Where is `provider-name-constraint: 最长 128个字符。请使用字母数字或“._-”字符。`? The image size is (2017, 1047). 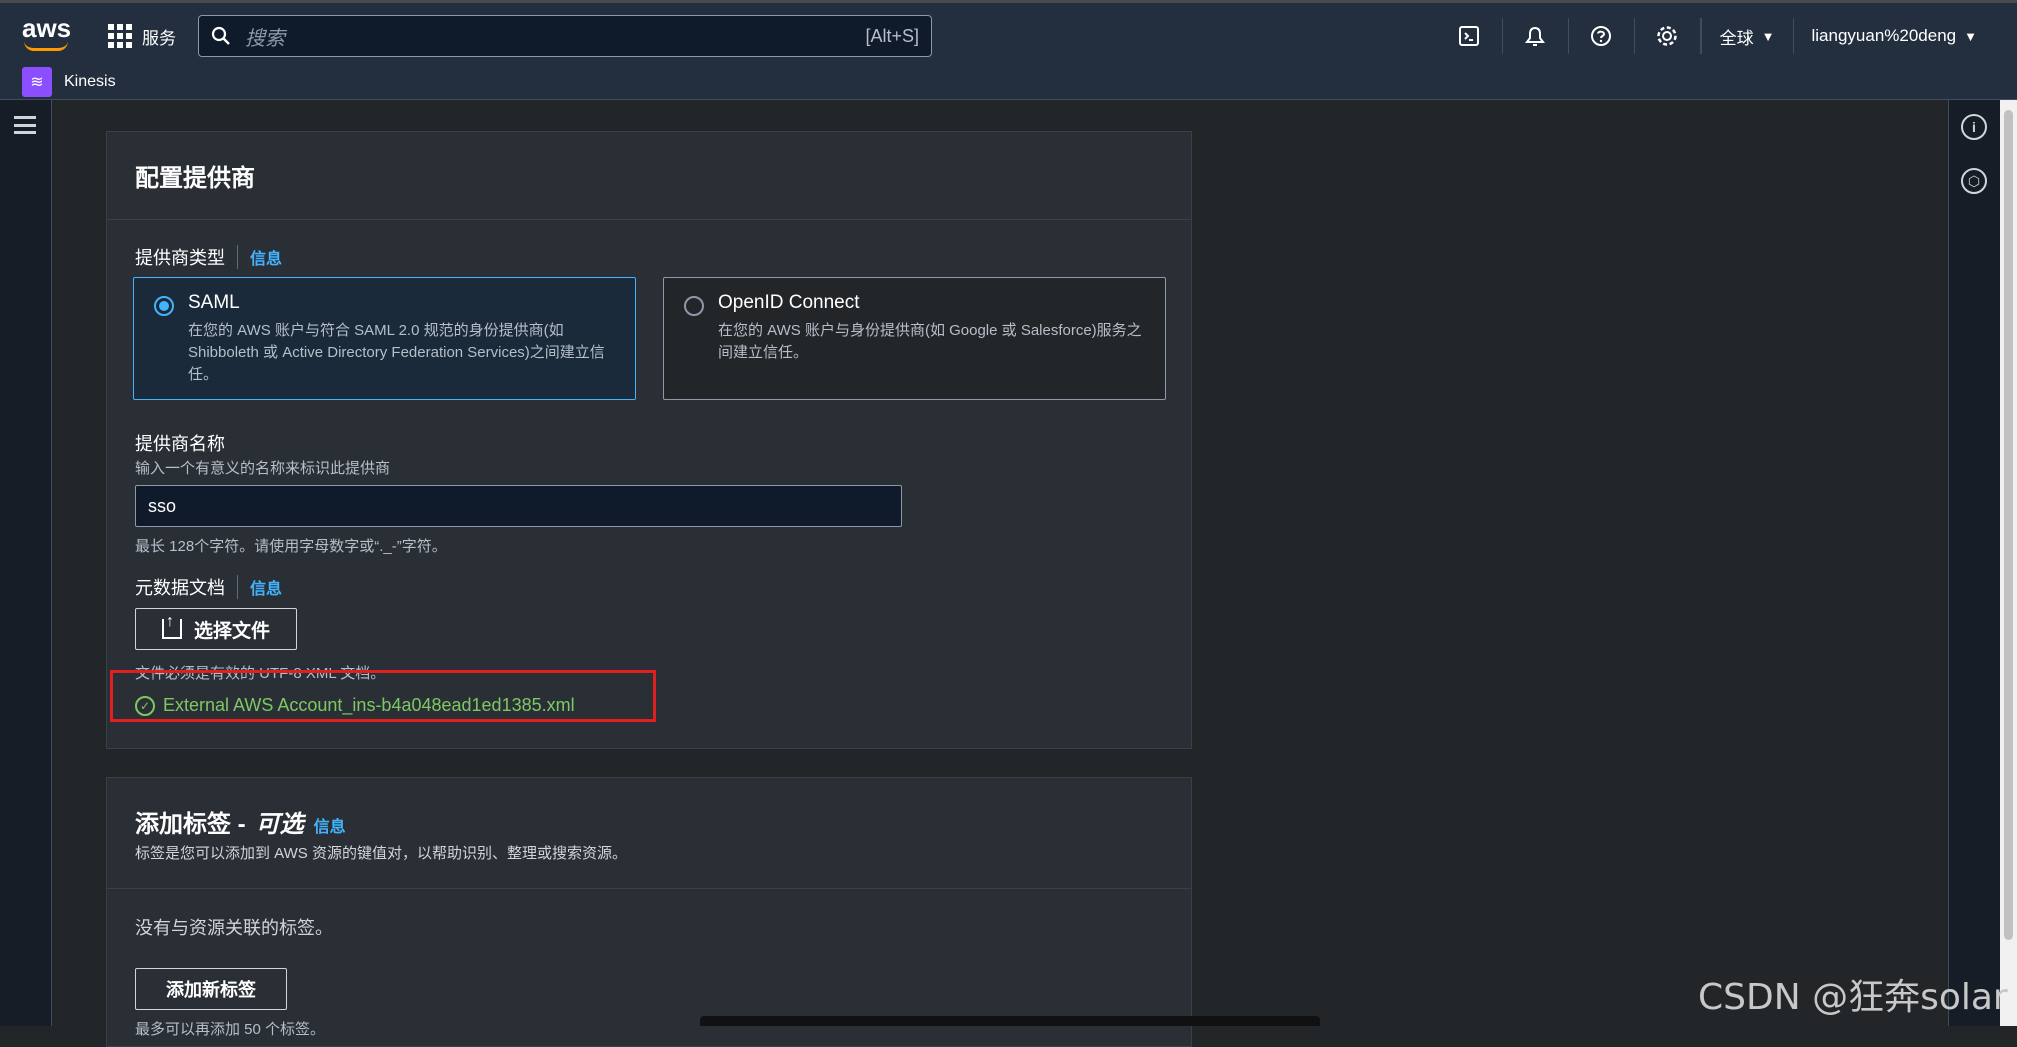 provider-name-constraint: 最长 128个字符。请使用字母数字或“._-”字符。 is located at coordinates (291, 545).